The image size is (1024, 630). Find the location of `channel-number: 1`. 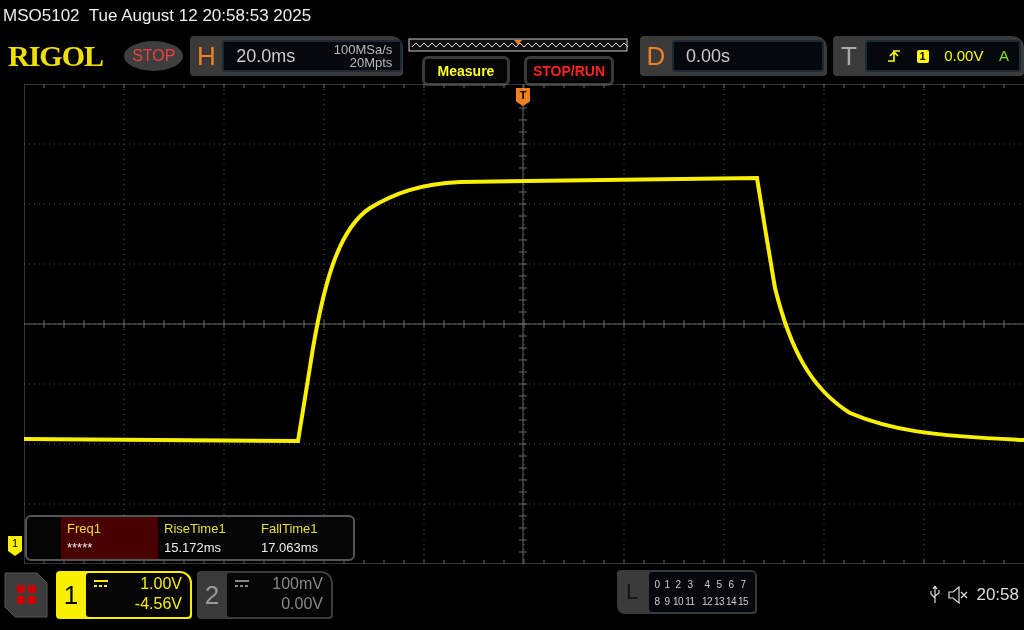

channel-number: 1 is located at coordinates (71, 595).